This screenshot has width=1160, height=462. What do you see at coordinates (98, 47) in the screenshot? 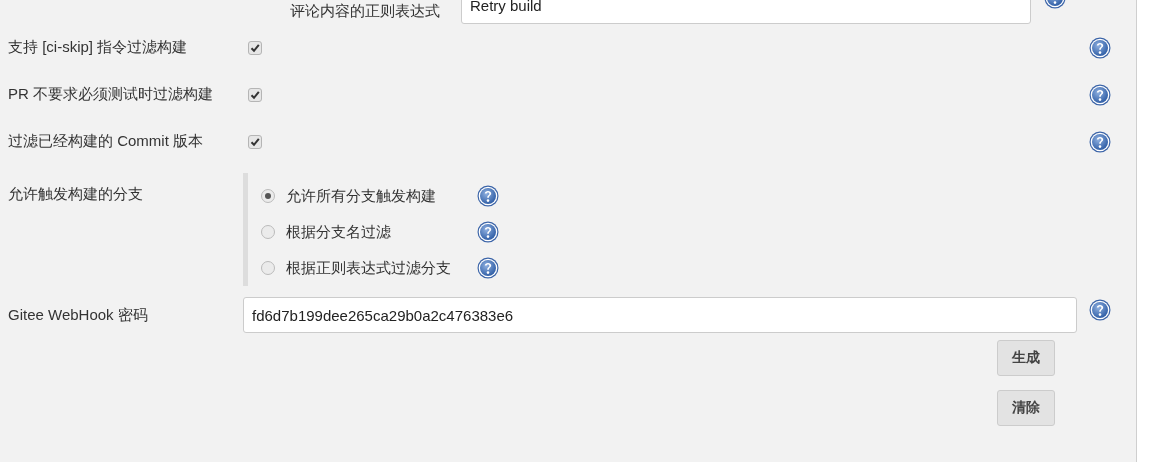
I see `option-label: 支持 [ci-skip] 指令过滤构建` at bounding box center [98, 47].